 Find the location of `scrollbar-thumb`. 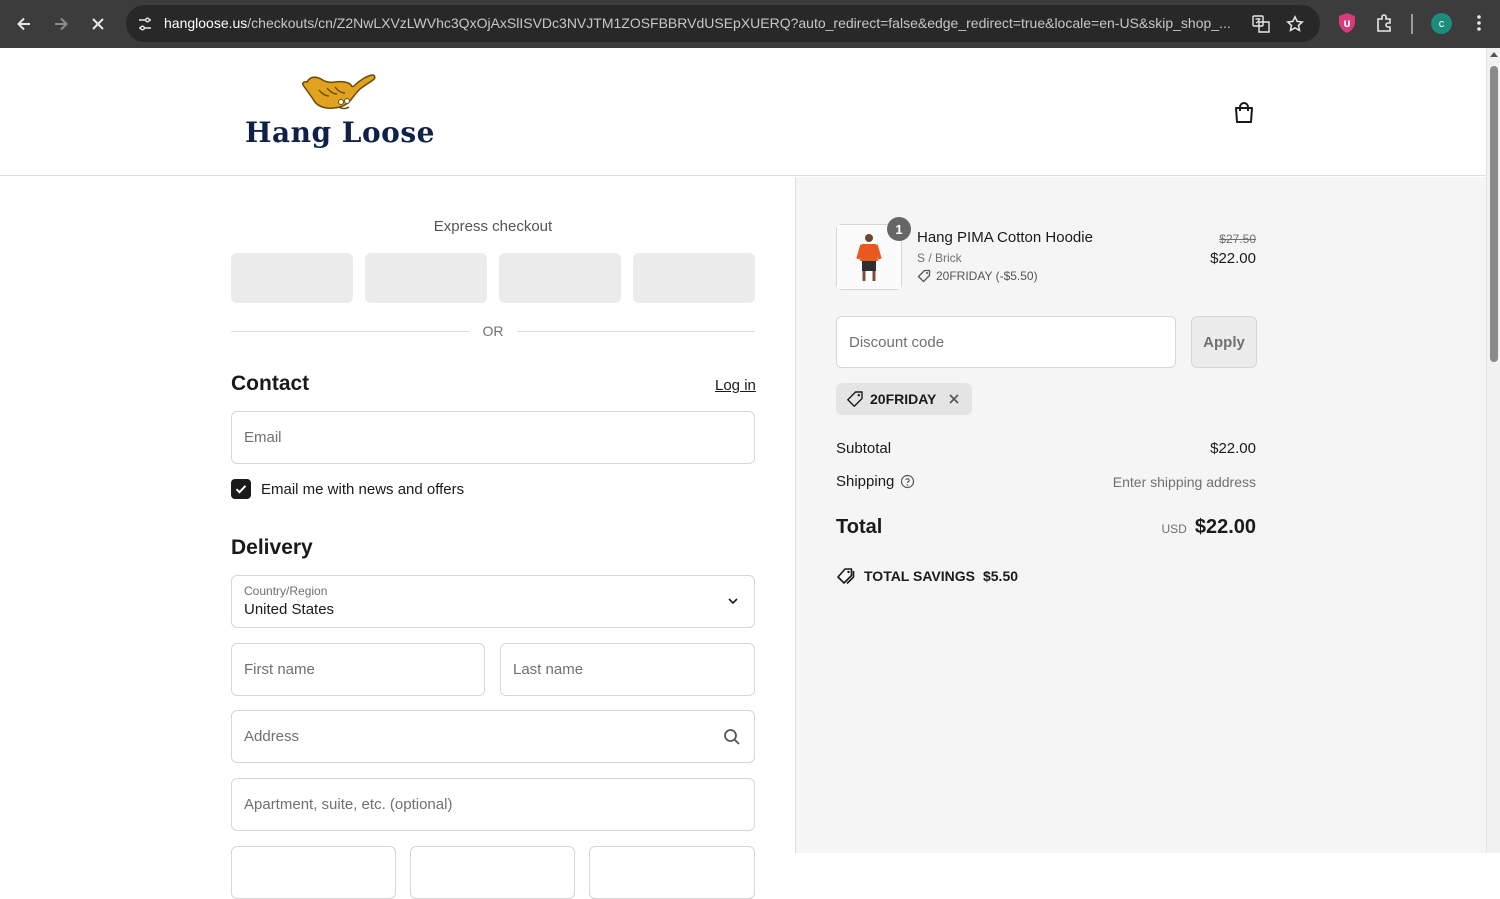

scrollbar-thumb is located at coordinates (1494, 214).